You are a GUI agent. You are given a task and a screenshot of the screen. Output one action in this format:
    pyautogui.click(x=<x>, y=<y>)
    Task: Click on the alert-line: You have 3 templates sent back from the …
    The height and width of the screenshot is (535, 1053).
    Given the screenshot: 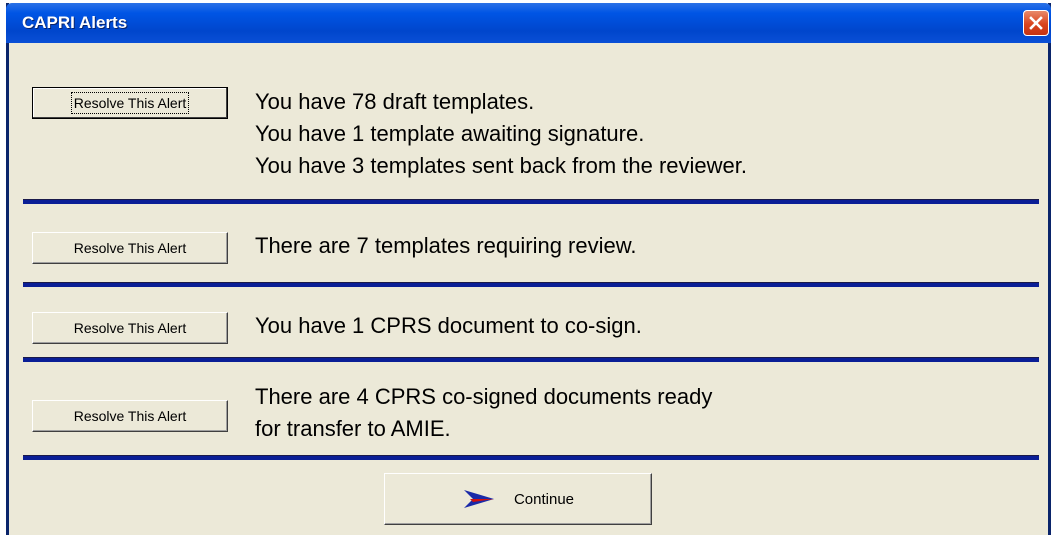 What is the action you would take?
    pyautogui.click(x=501, y=165)
    